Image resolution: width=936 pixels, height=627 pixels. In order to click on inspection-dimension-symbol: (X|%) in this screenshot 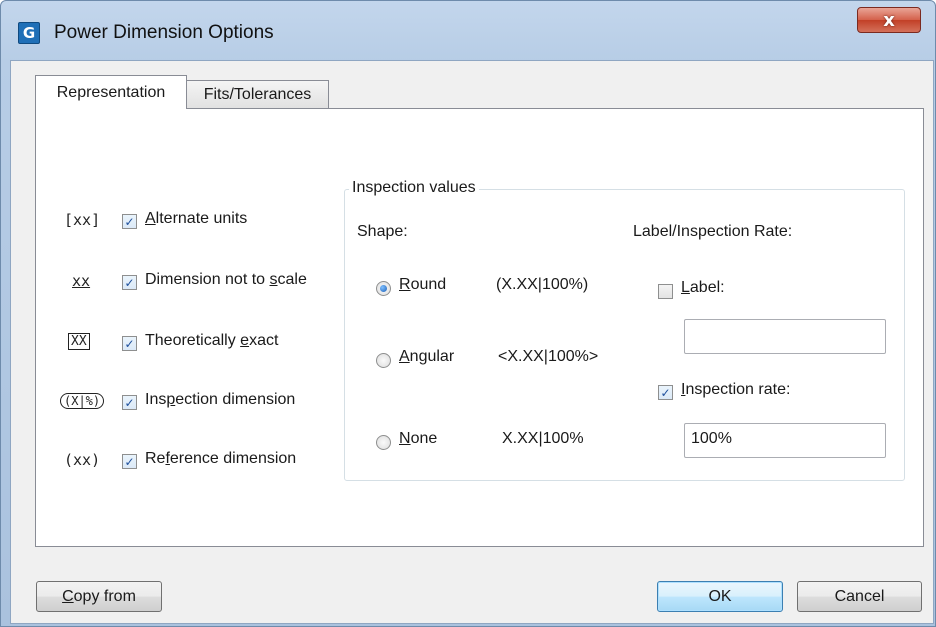, I will do `click(82, 401)`.